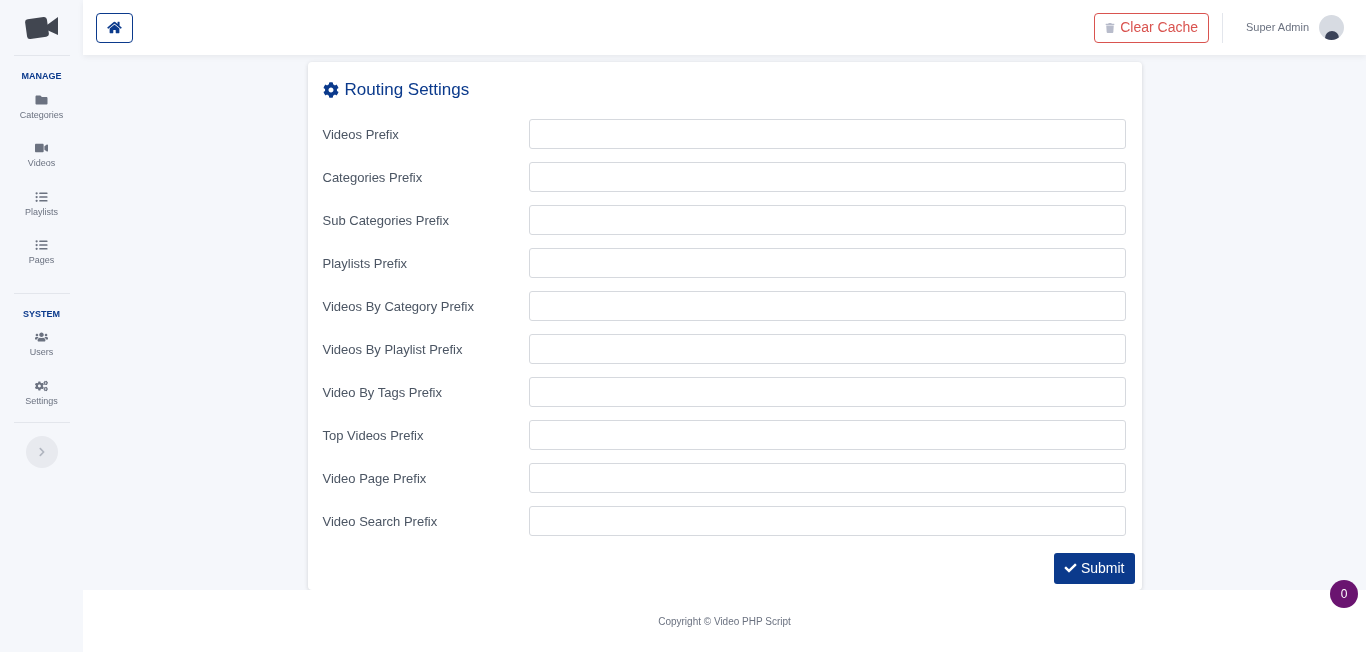 The image size is (1366, 652). I want to click on field-label: Top Videos Prefix, so click(373, 435).